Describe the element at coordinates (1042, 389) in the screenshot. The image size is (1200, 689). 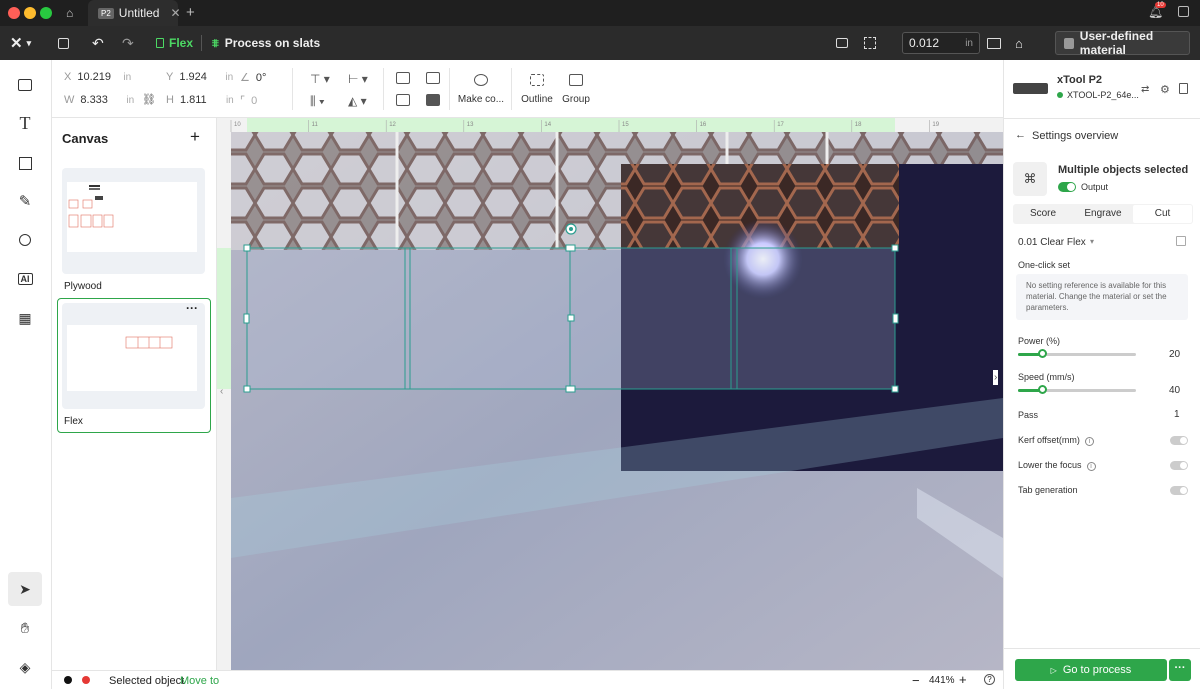
I see `speed-slider-knob` at that location.